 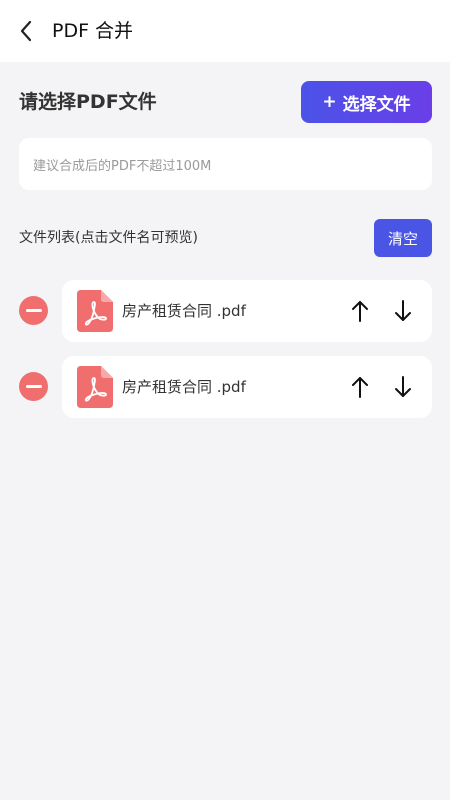 I want to click on file-list-label: 文件列表(点击文件名可预览), so click(x=108, y=238).